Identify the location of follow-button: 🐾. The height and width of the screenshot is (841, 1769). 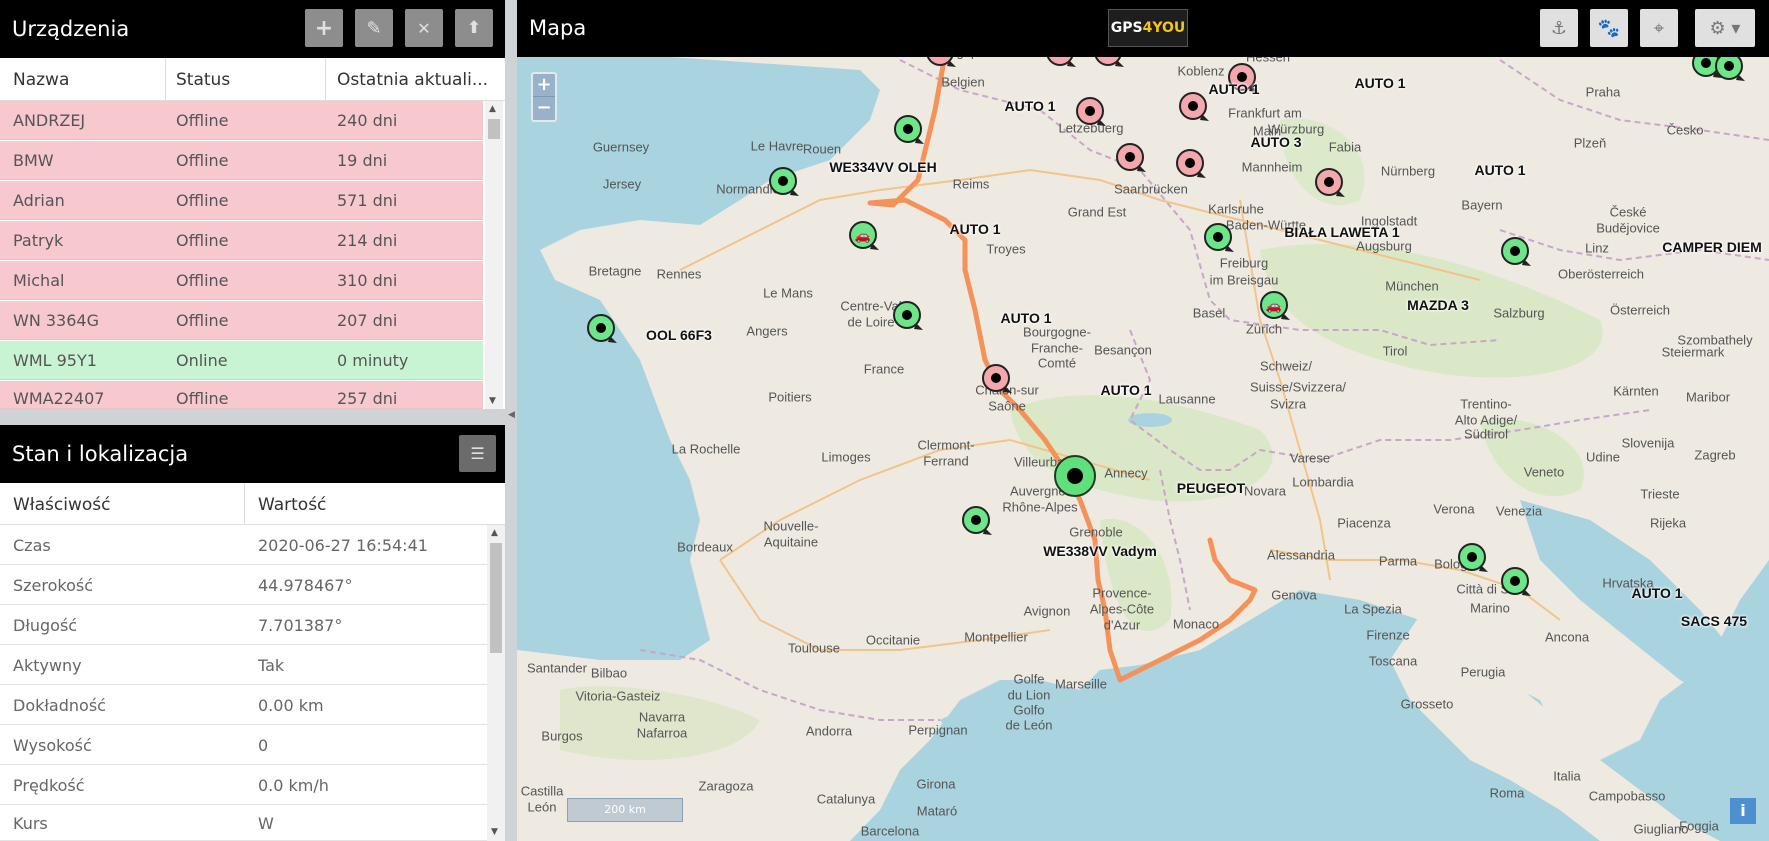
(1609, 28).